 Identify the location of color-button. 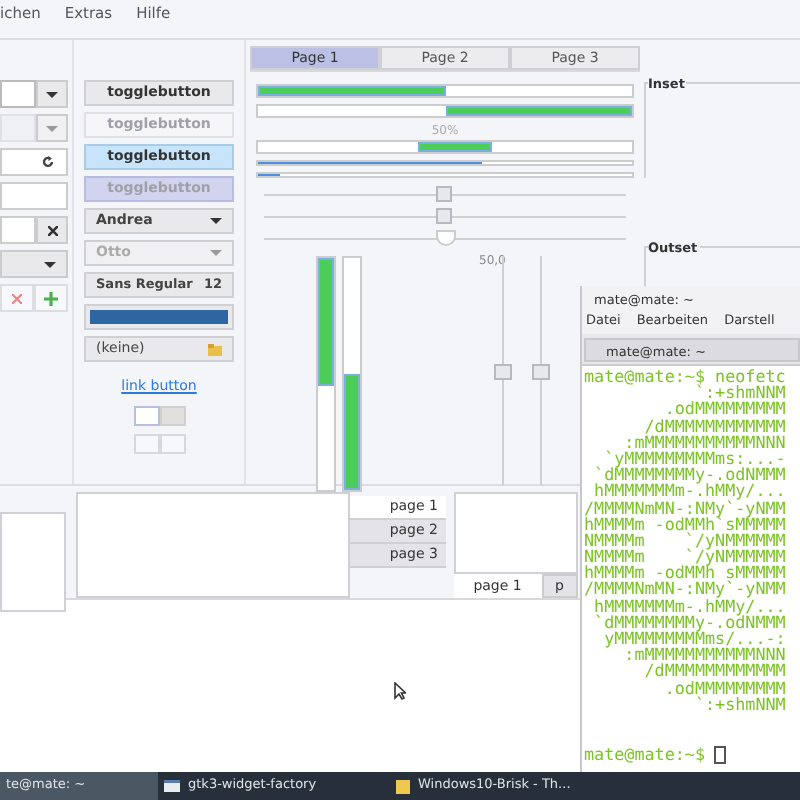
(159, 317).